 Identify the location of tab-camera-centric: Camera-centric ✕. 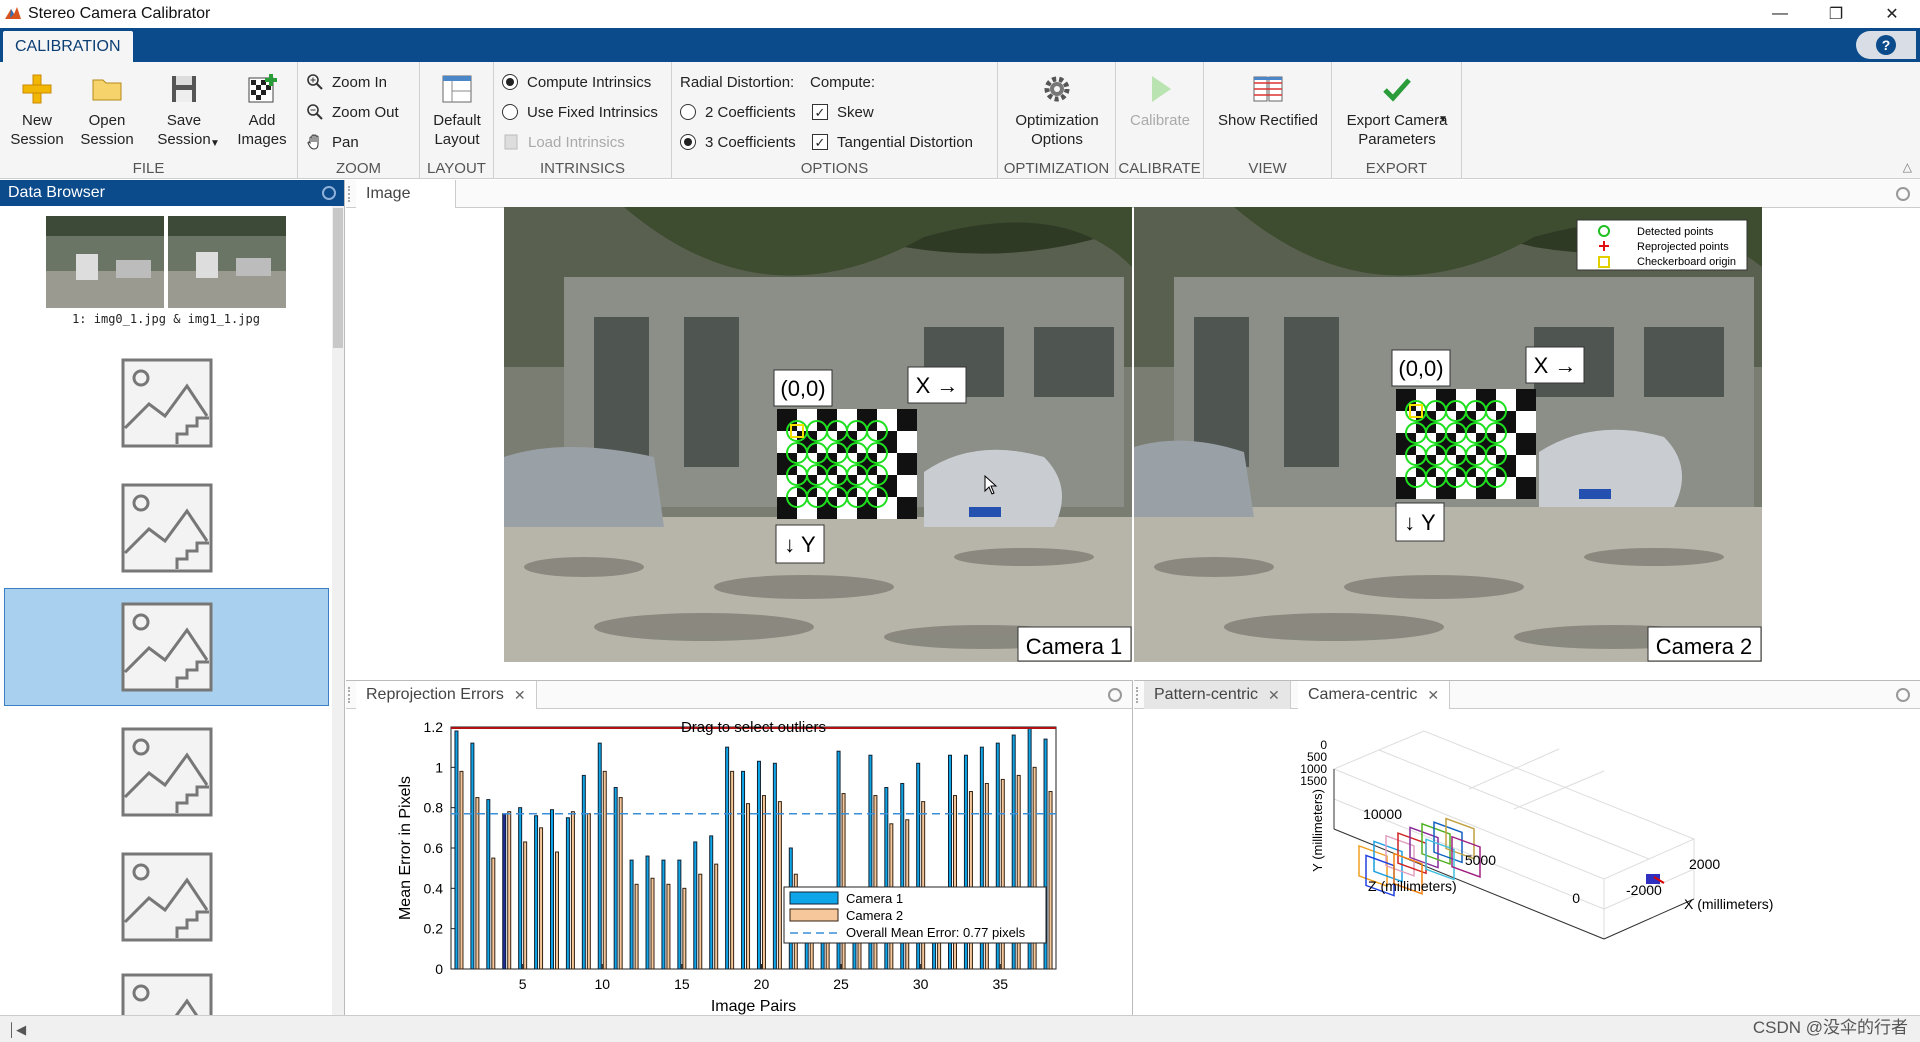
(1374, 695).